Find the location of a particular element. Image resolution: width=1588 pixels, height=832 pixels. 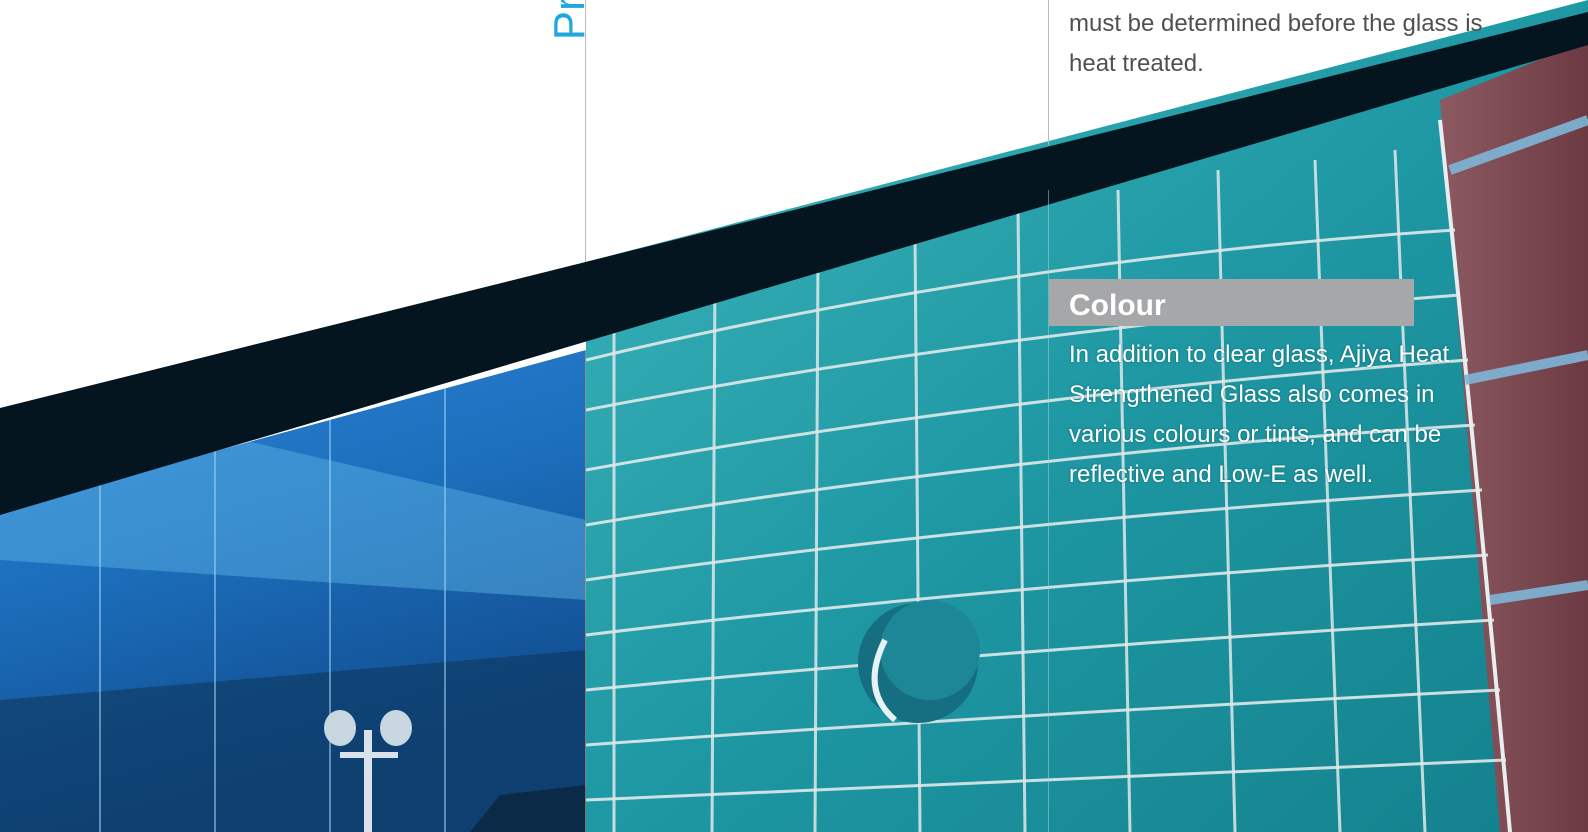

colour-heading: Colour is located at coordinates (1117, 305).